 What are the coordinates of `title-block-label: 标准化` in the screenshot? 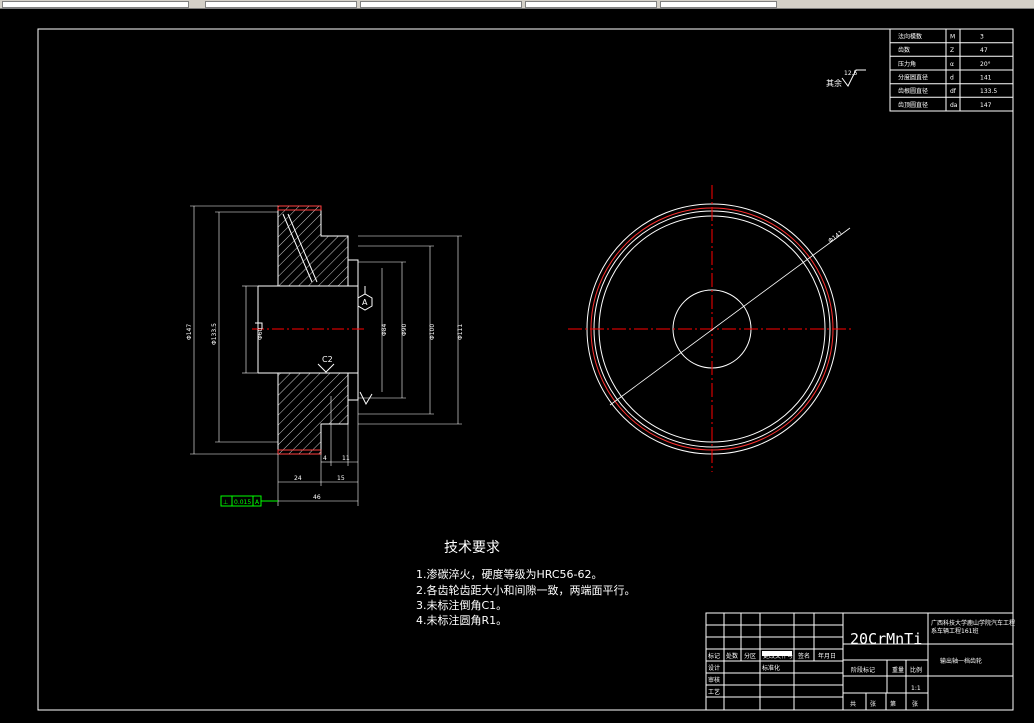 It's located at (771, 668).